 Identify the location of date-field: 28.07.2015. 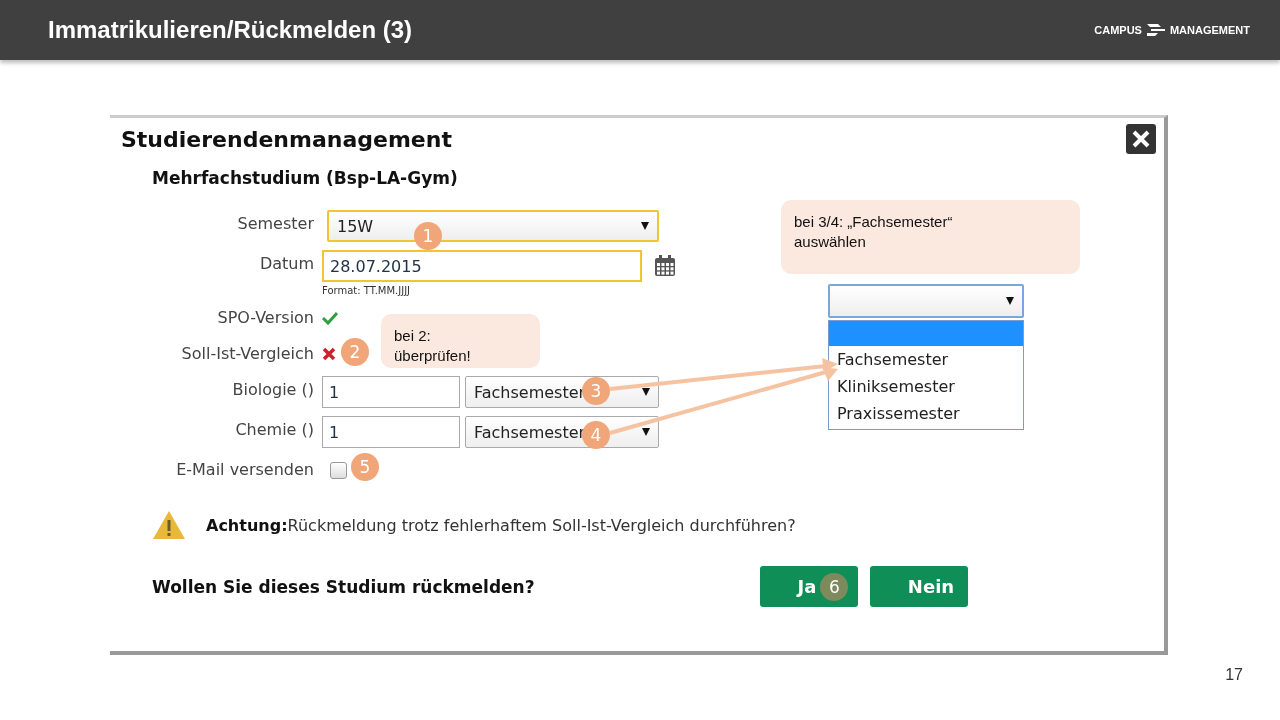
(482, 266).